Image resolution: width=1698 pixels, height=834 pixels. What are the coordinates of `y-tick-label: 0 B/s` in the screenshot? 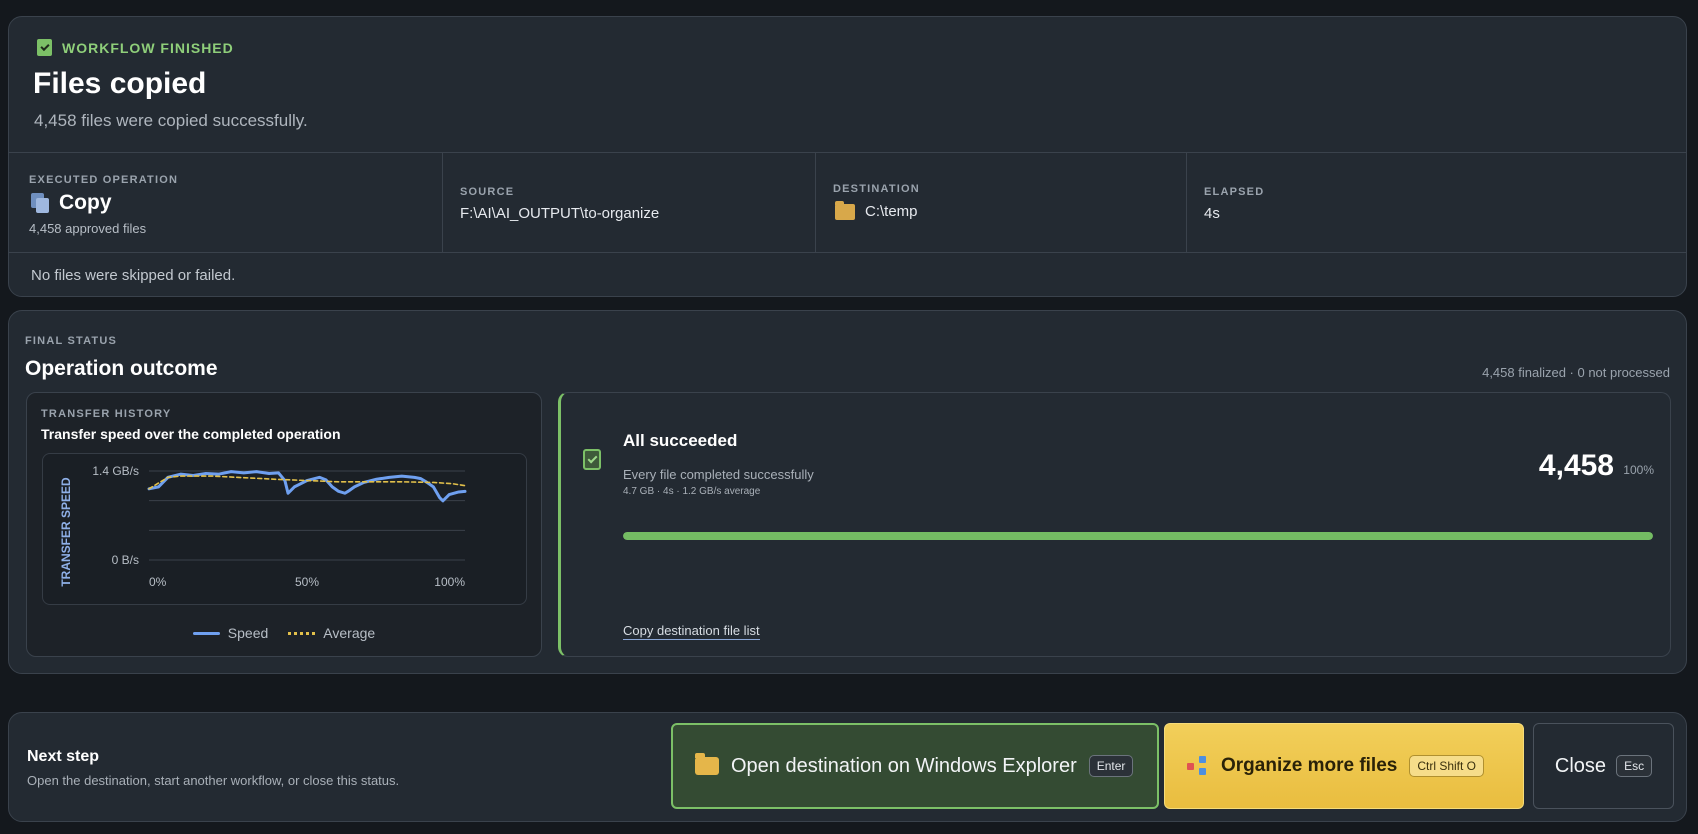 It's located at (125, 560).